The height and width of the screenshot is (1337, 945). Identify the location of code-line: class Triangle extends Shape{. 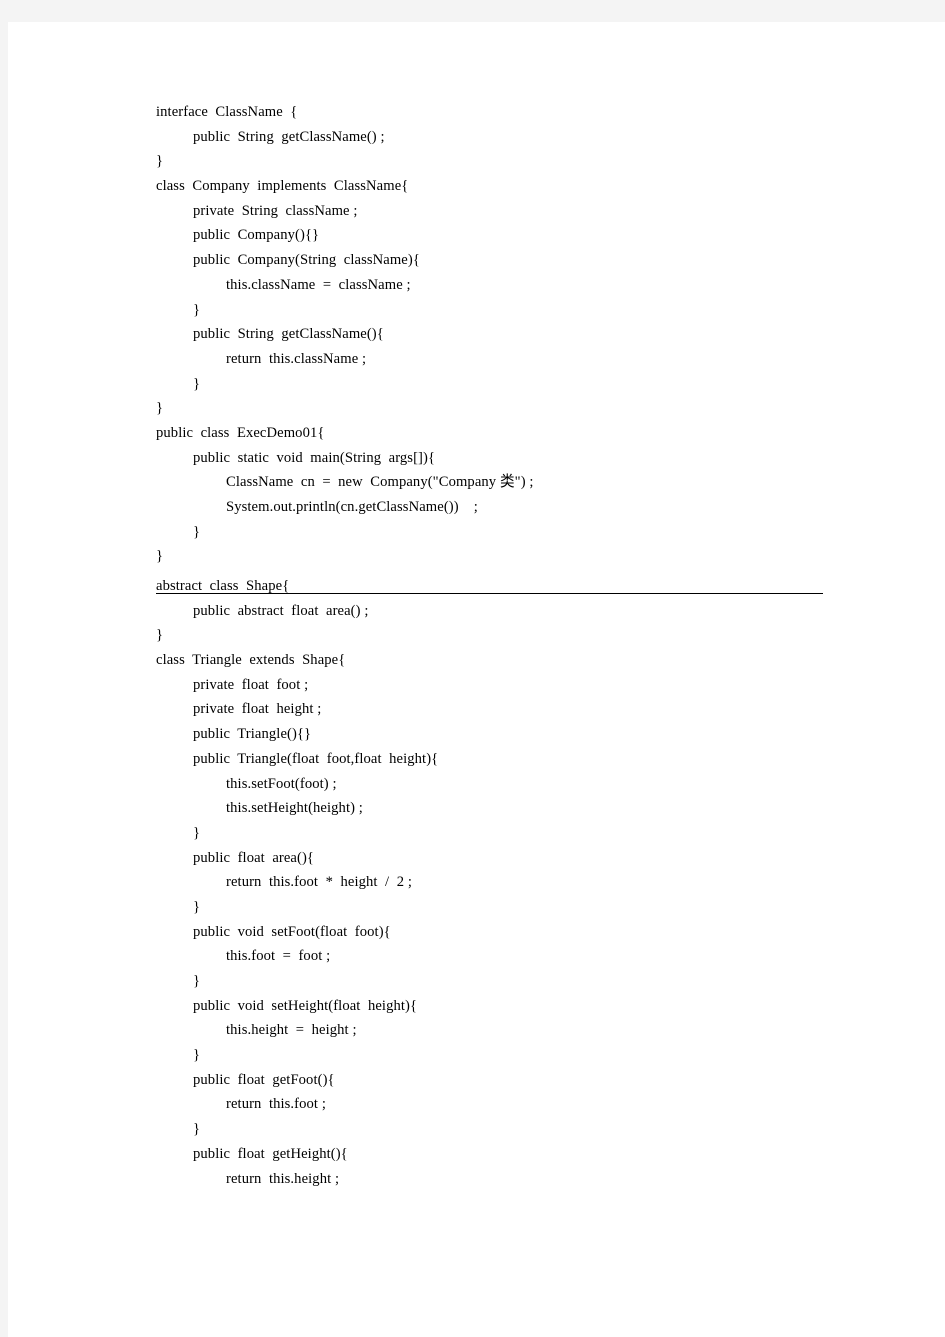
(251, 660).